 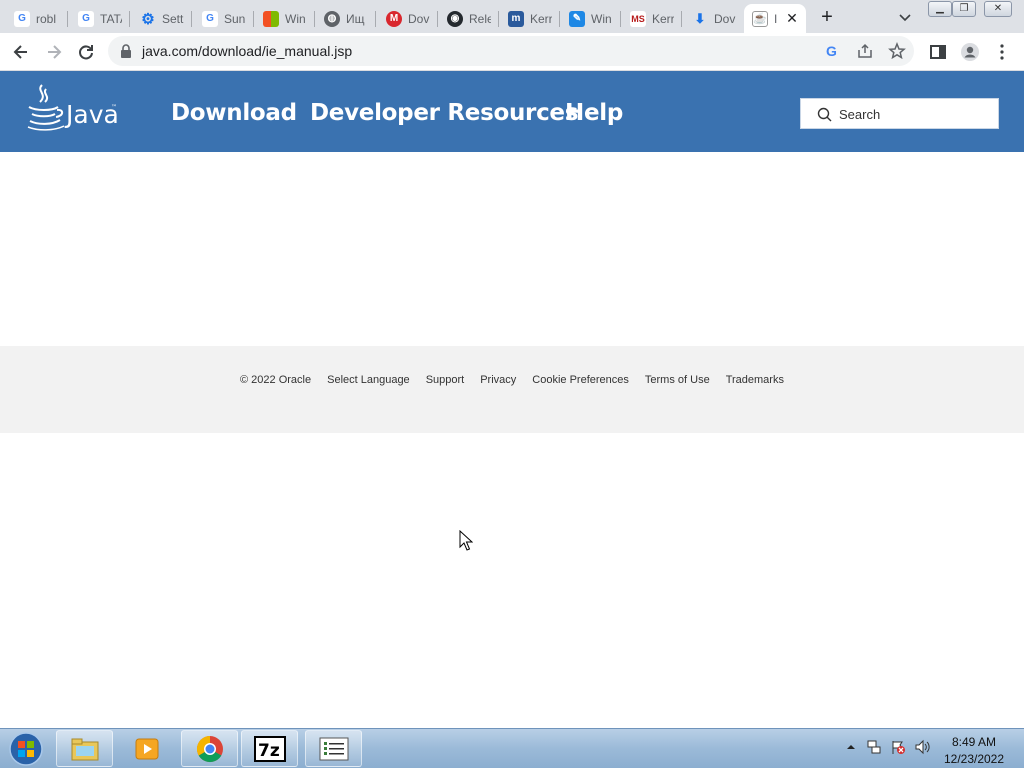 What do you see at coordinates (897, 51) in the screenshot?
I see `bookmark-star-icon` at bounding box center [897, 51].